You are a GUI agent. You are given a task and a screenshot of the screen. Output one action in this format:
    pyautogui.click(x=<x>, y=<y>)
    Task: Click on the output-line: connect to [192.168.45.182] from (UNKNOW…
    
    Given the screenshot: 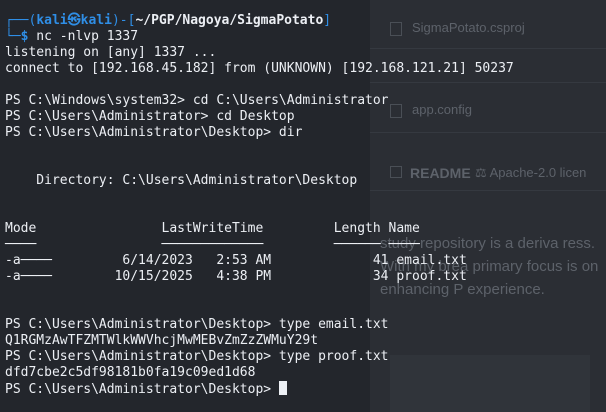 What is the action you would take?
    pyautogui.click(x=259, y=68)
    